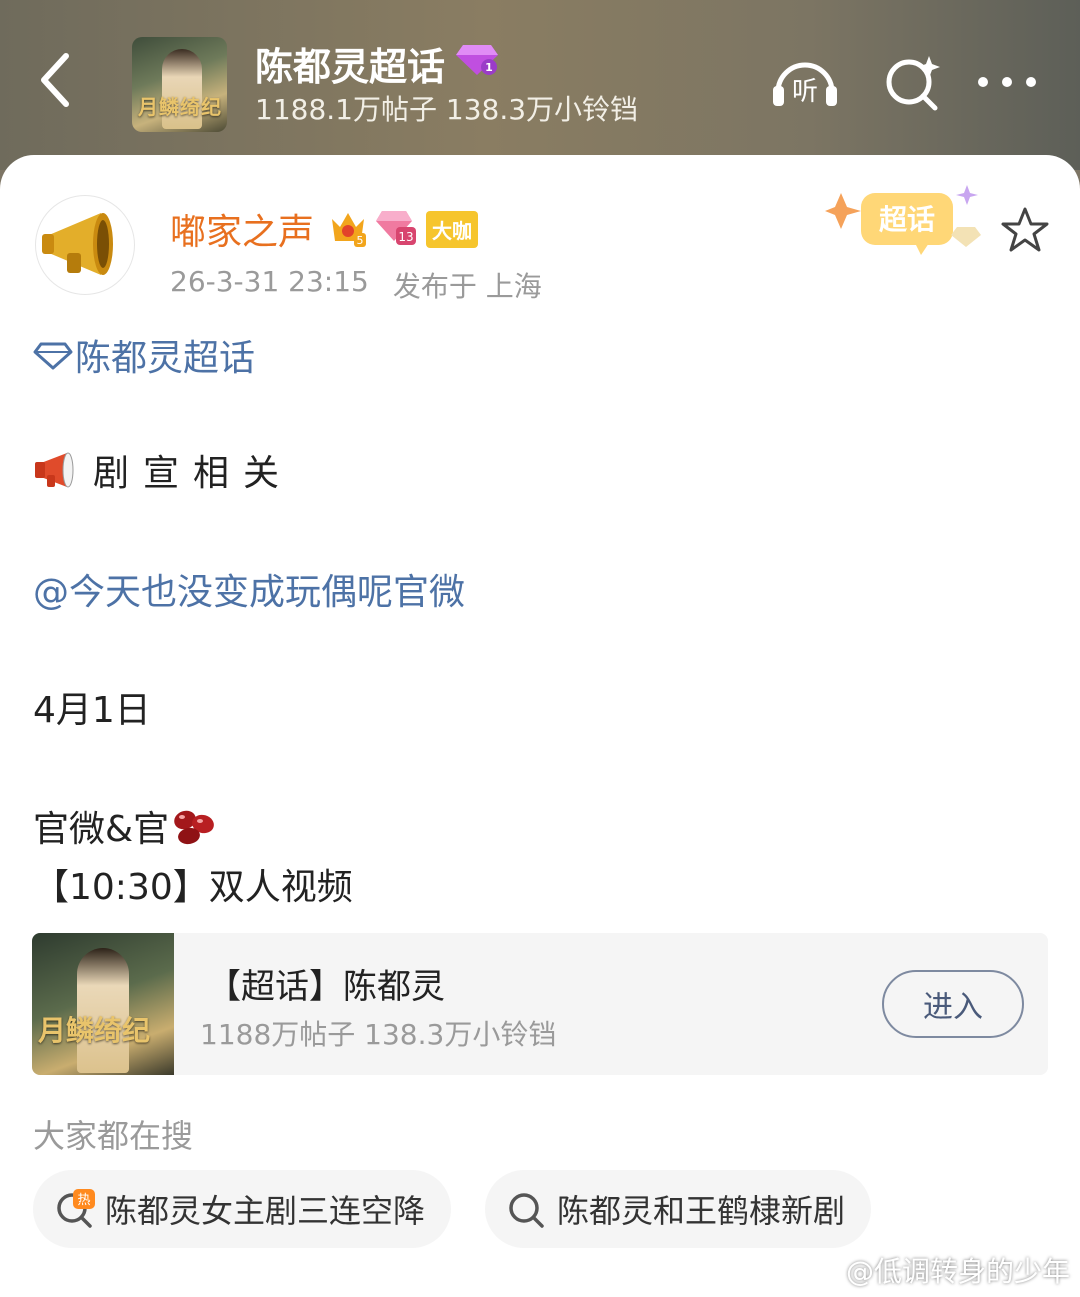 This screenshot has width=1080, height=1297. I want to click on svg-text: 5, so click(360, 240).